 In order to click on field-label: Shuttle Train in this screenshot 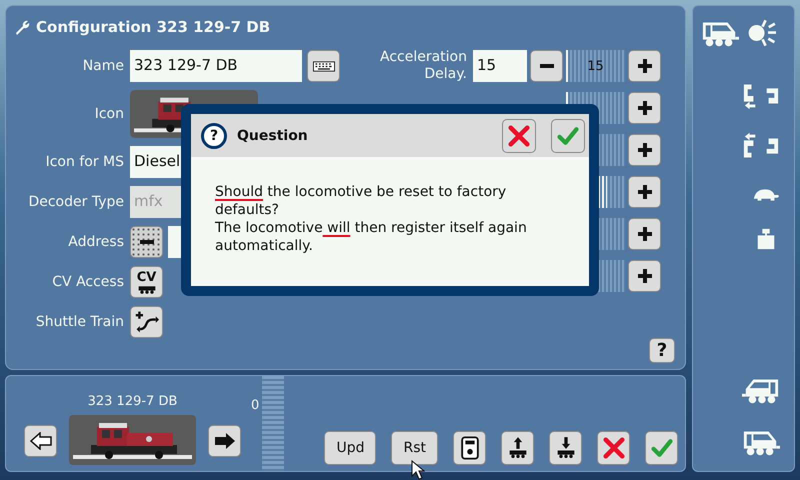, I will do `click(79, 322)`.